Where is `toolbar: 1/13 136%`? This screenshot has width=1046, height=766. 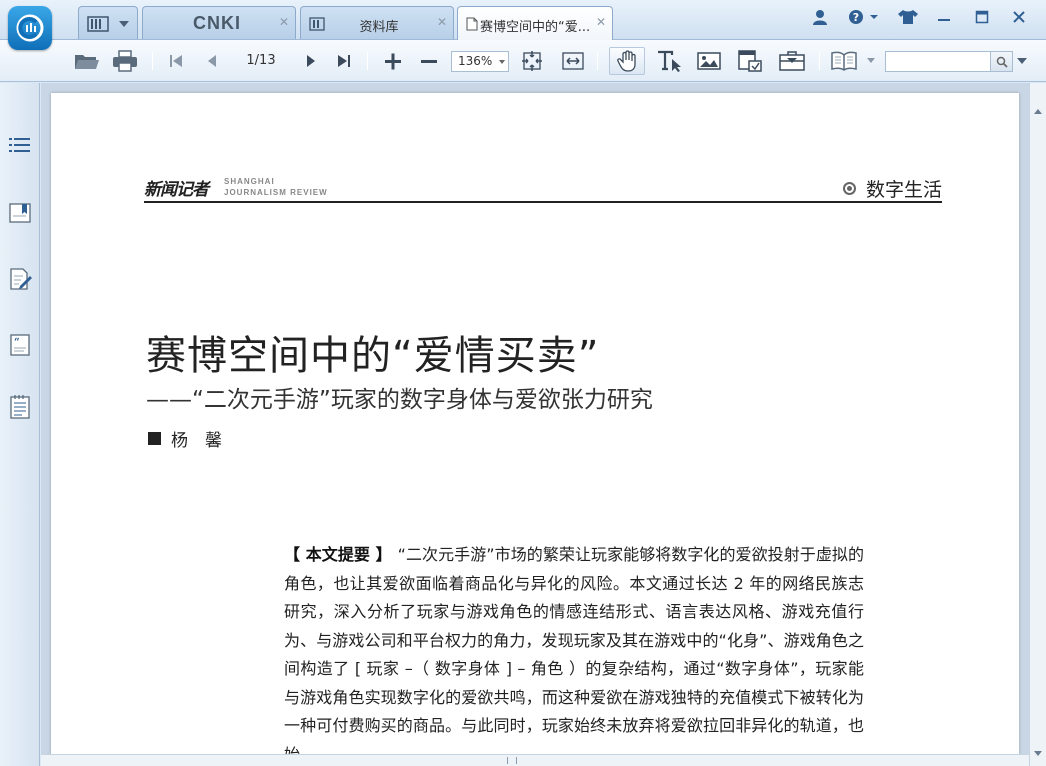 toolbar: 1/13 136% is located at coordinates (523, 61).